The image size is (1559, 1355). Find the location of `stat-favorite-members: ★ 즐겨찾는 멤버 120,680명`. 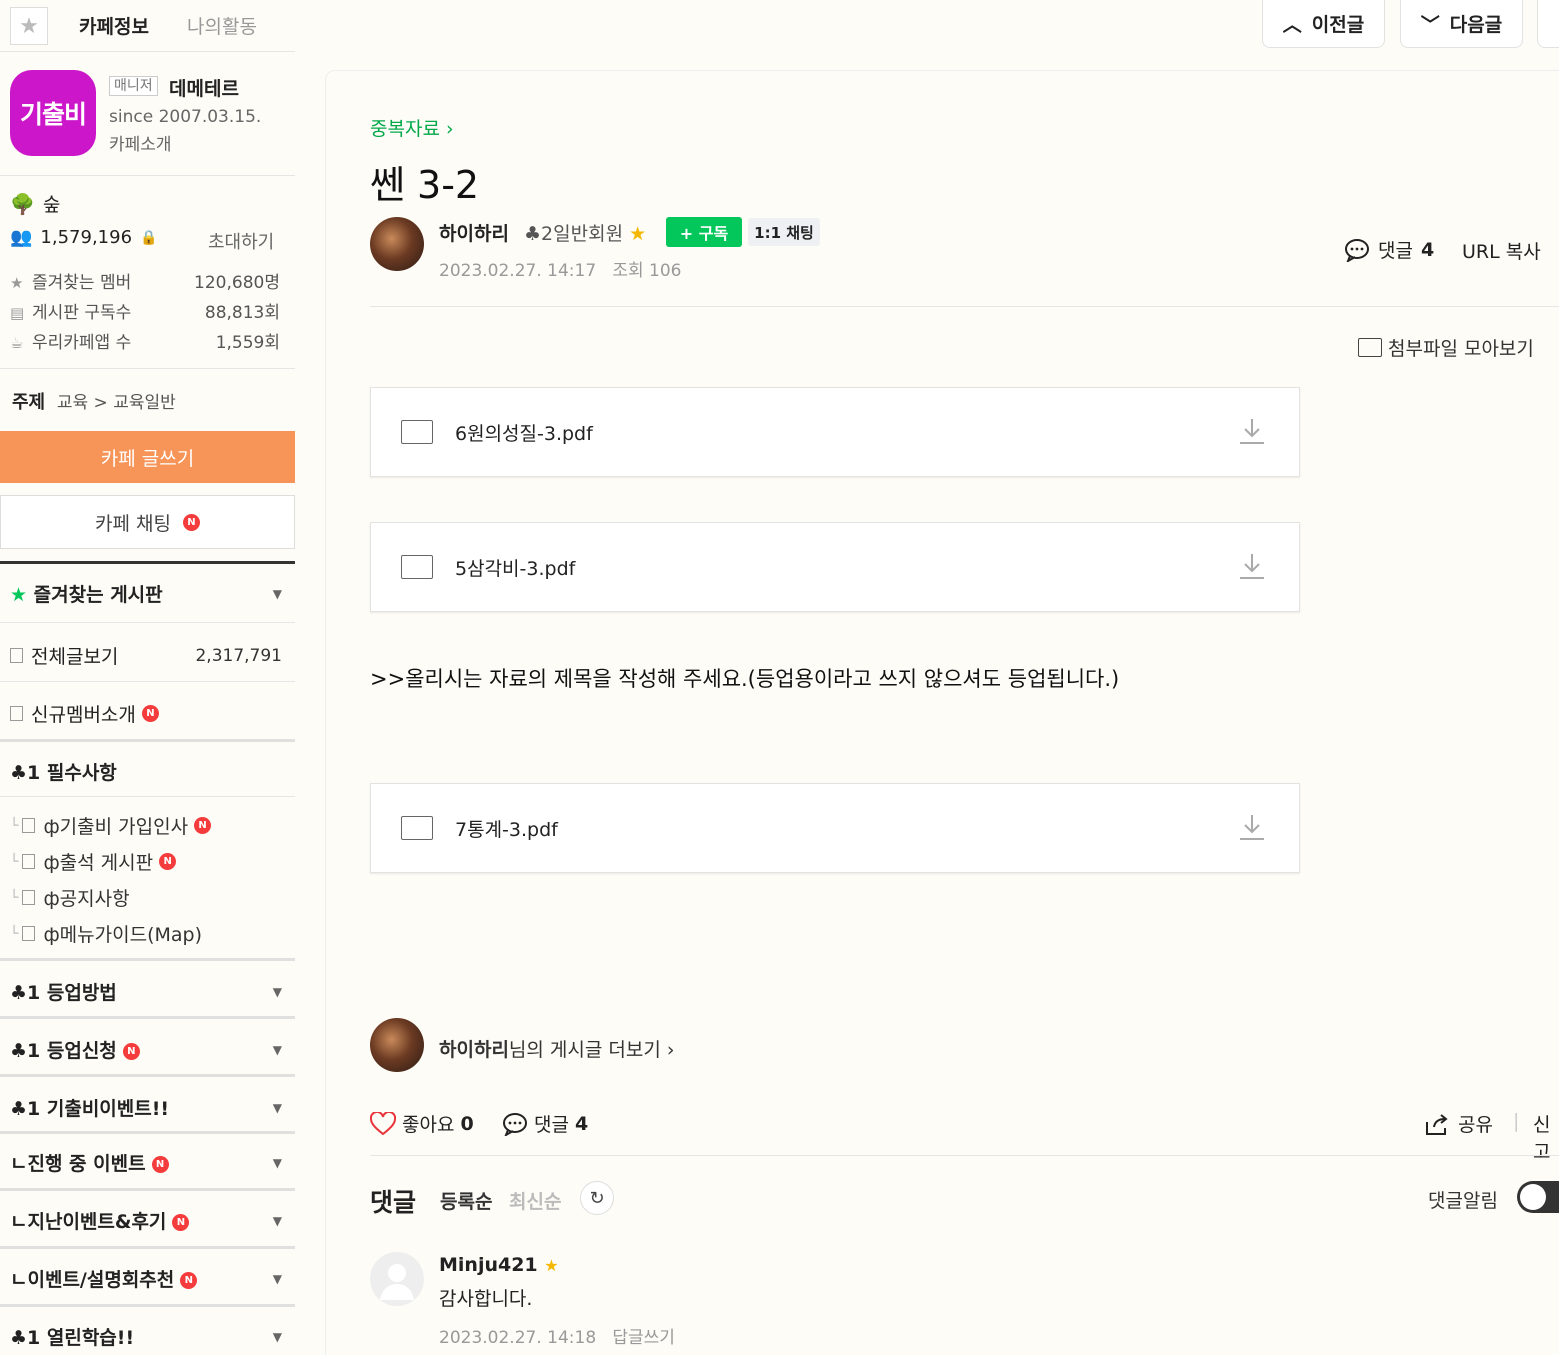

stat-favorite-members: ★ 즐겨찾는 멤버 120,680명 is located at coordinates (145, 280).